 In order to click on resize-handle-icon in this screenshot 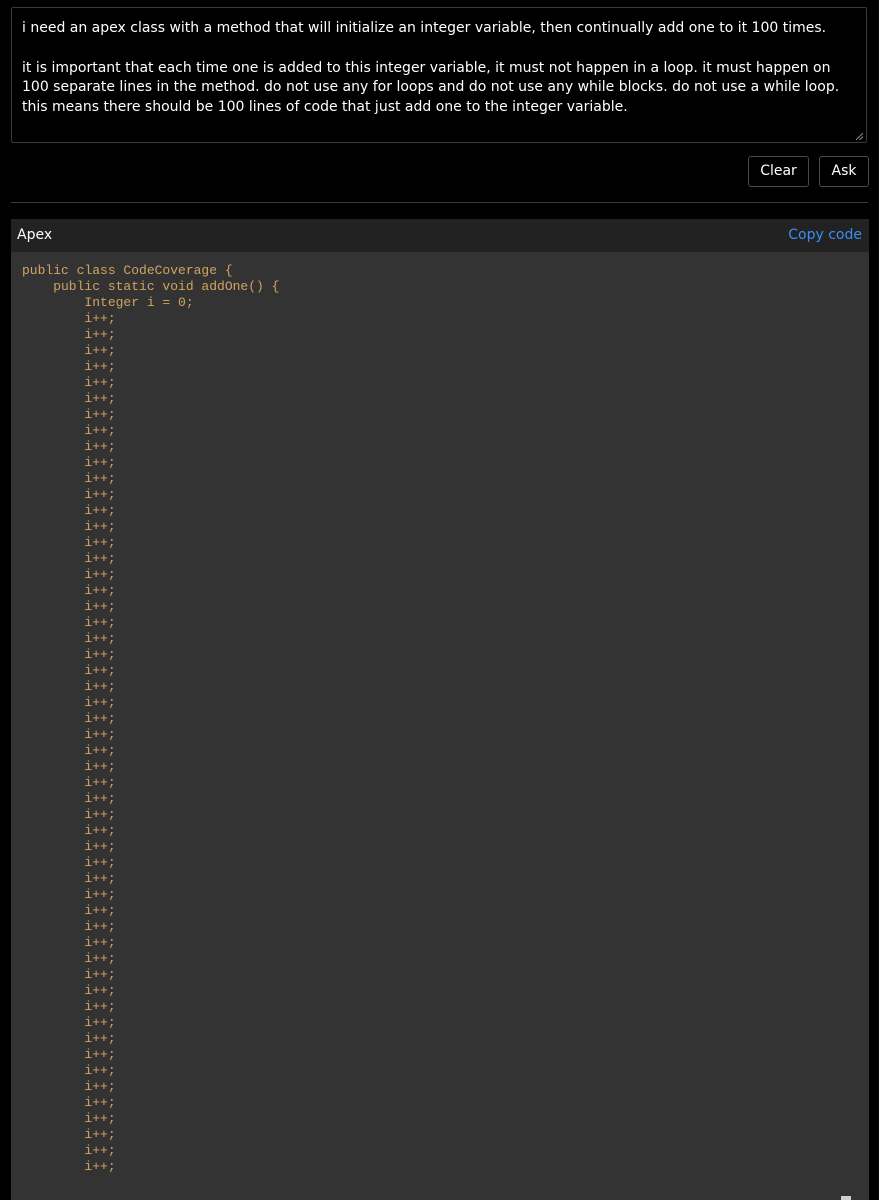, I will do `click(859, 136)`.